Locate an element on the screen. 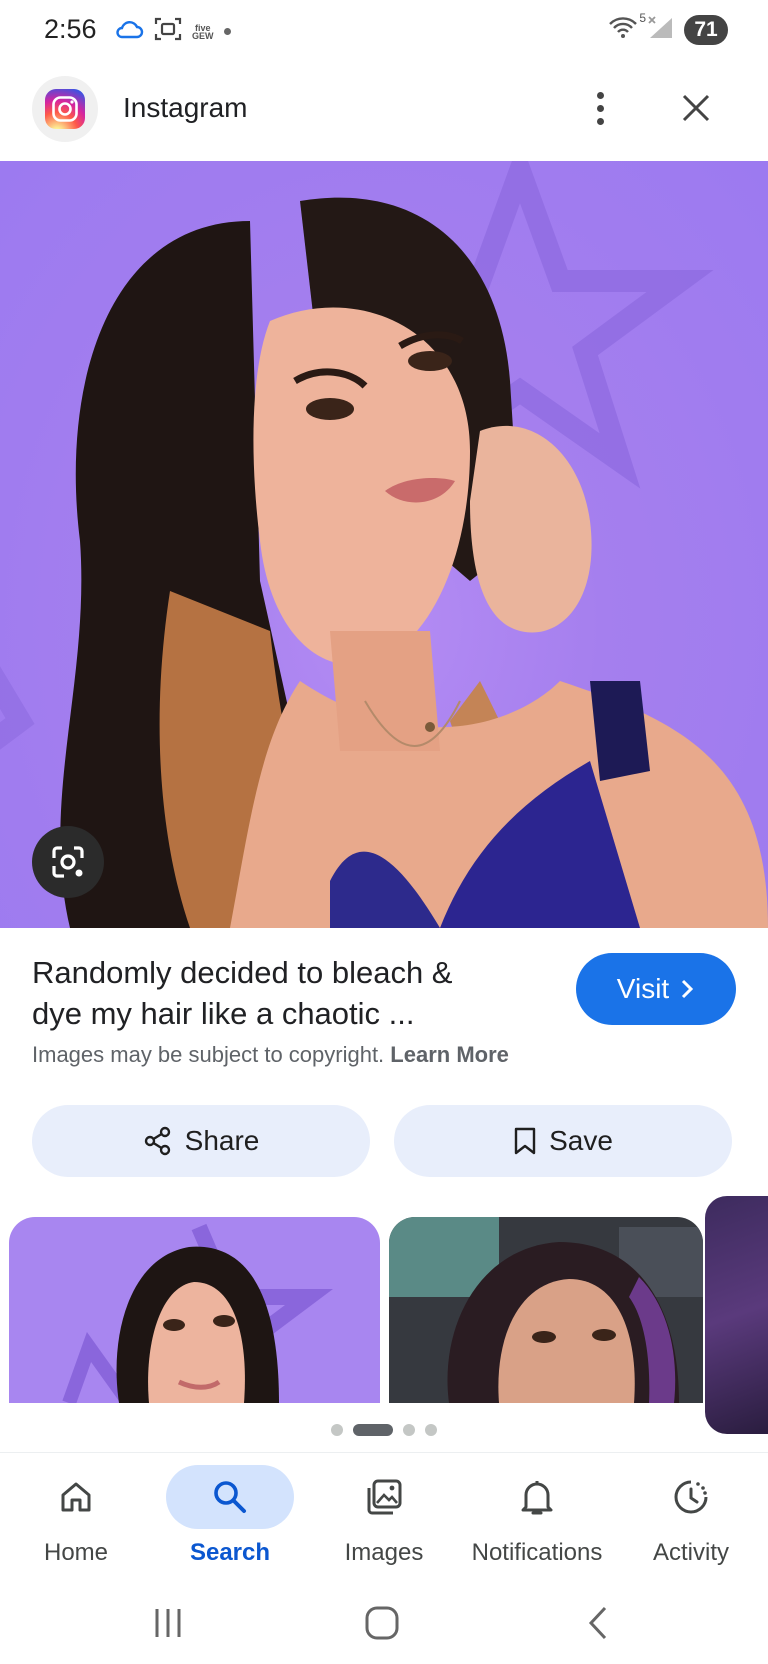 This screenshot has height=1664, width=768. visit-label: Visit is located at coordinates (643, 988).